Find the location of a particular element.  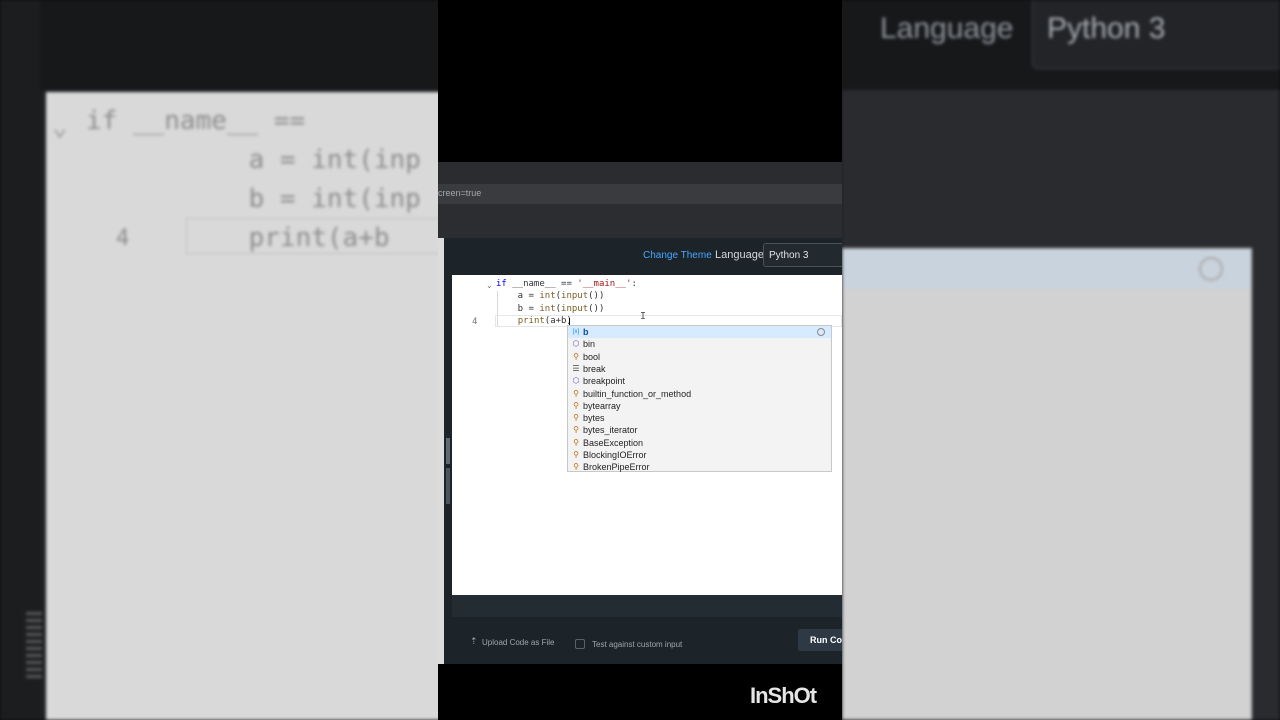

language-label: Language is located at coordinates (739, 255).